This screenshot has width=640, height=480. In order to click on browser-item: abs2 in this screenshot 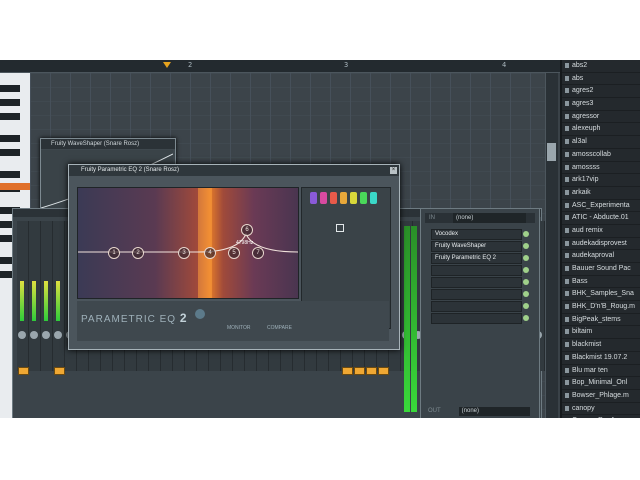, I will do `click(601, 66)`.